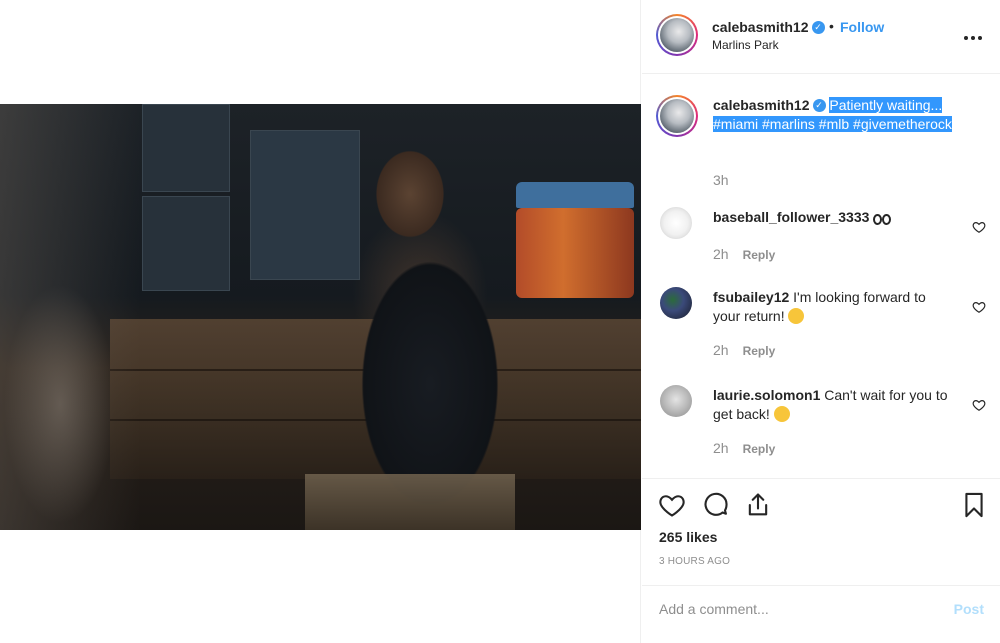  What do you see at coordinates (694, 561) in the screenshot?
I see `post-timestamp: 3 HOURS AGO` at bounding box center [694, 561].